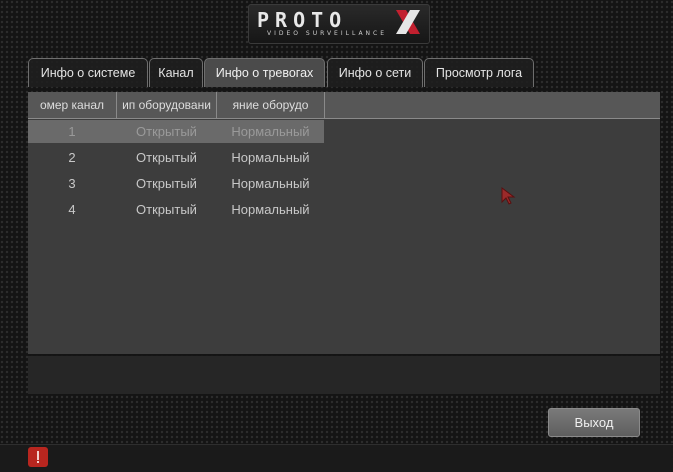  What do you see at coordinates (264, 72) in the screenshot?
I see `tab-alarm-info: Инфо о тревогах` at bounding box center [264, 72].